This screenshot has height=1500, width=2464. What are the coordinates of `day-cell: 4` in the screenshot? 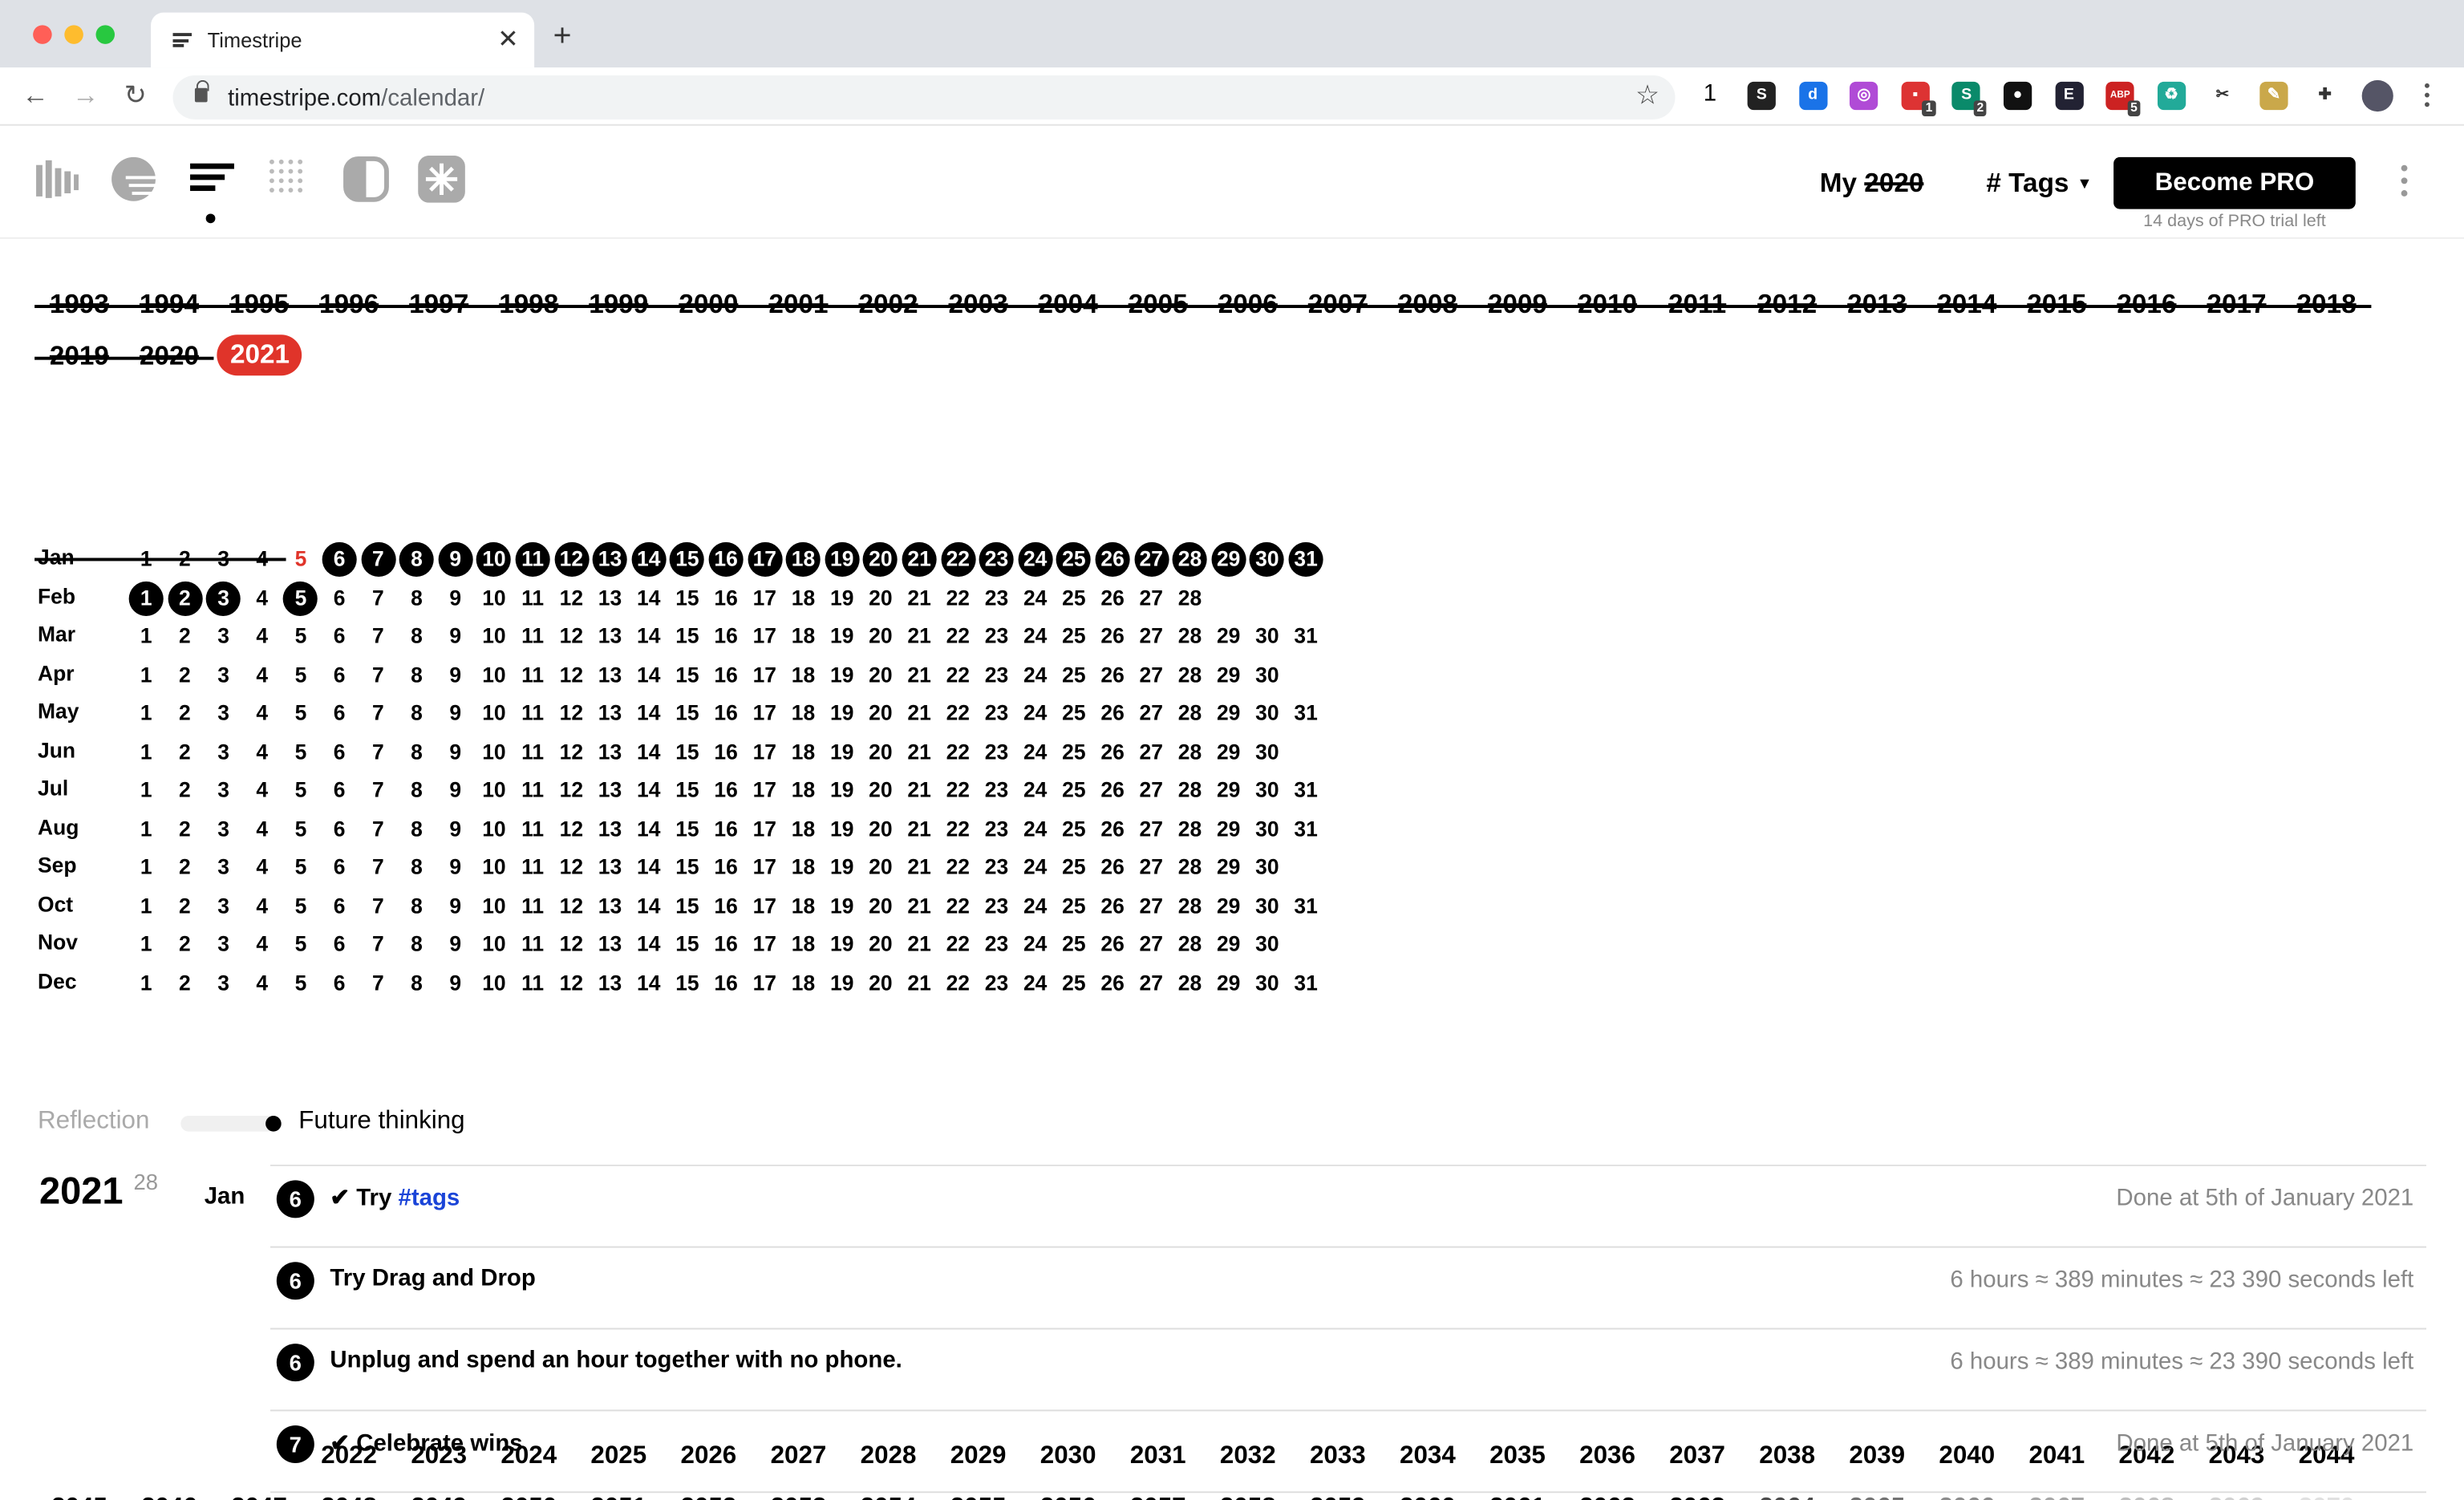 It's located at (262, 752).